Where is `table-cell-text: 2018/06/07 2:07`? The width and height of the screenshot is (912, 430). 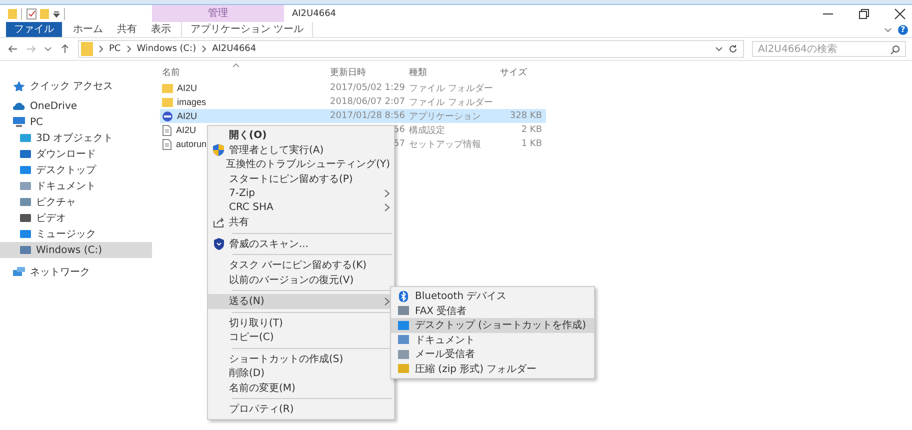
table-cell-text: 2018/06/07 2:07 is located at coordinates (367, 102).